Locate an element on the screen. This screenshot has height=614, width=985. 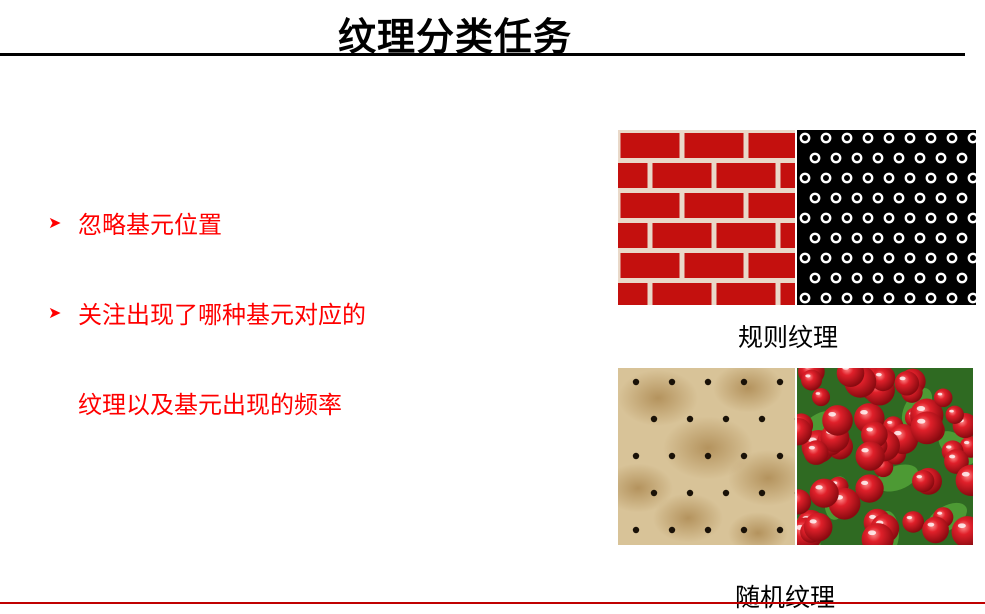
brick-texture-graphic is located at coordinates (706, 217).